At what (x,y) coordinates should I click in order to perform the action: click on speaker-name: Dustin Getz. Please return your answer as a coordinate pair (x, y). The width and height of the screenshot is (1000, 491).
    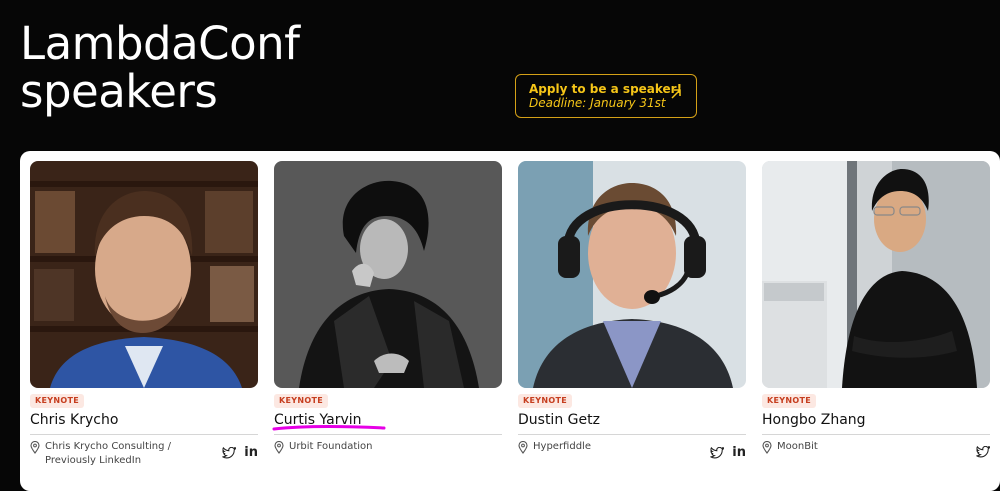
    Looking at the image, I should click on (632, 420).